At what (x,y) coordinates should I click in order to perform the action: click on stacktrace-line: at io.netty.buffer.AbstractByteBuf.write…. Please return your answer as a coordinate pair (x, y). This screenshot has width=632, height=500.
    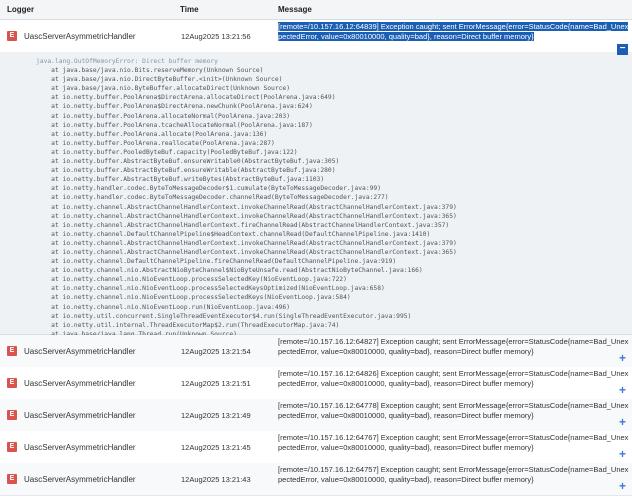
    Looking at the image, I should click on (180, 180).